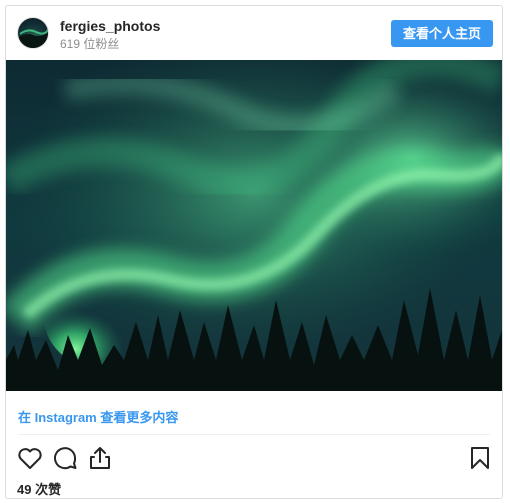  Describe the element at coordinates (98, 416) in the screenshot. I see `view-more-on-instagram-link: 在 Instagram 查看更多内容` at that location.